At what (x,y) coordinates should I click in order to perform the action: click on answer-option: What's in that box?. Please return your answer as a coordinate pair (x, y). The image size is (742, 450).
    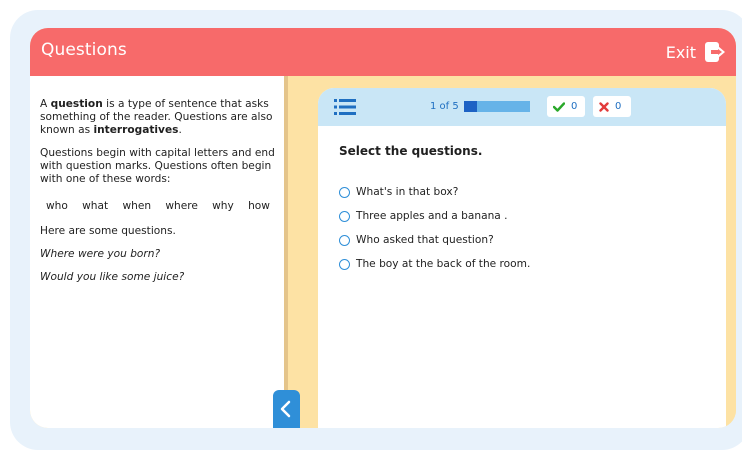
    Looking at the image, I should click on (434, 192).